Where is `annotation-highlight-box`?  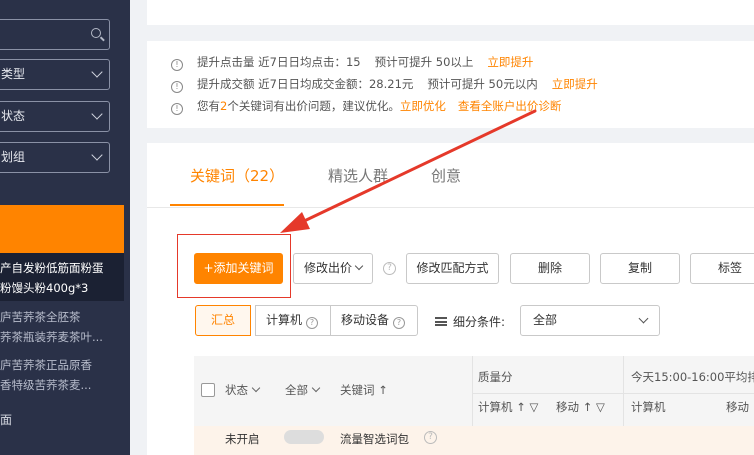 annotation-highlight-box is located at coordinates (234, 266).